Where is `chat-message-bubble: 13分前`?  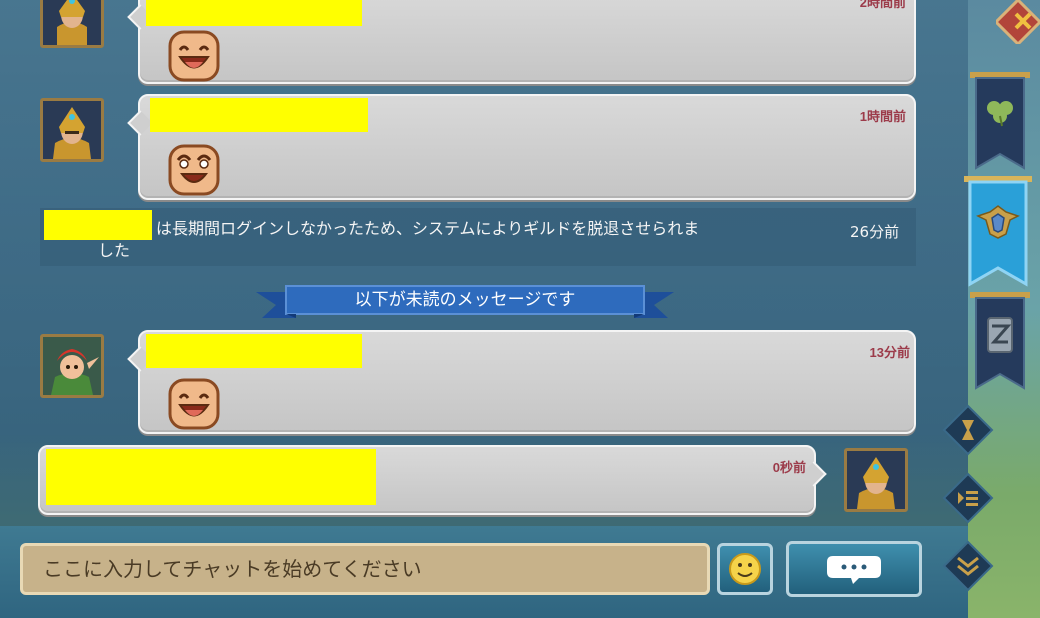
chat-message-bubble: 13分前 is located at coordinates (527, 382).